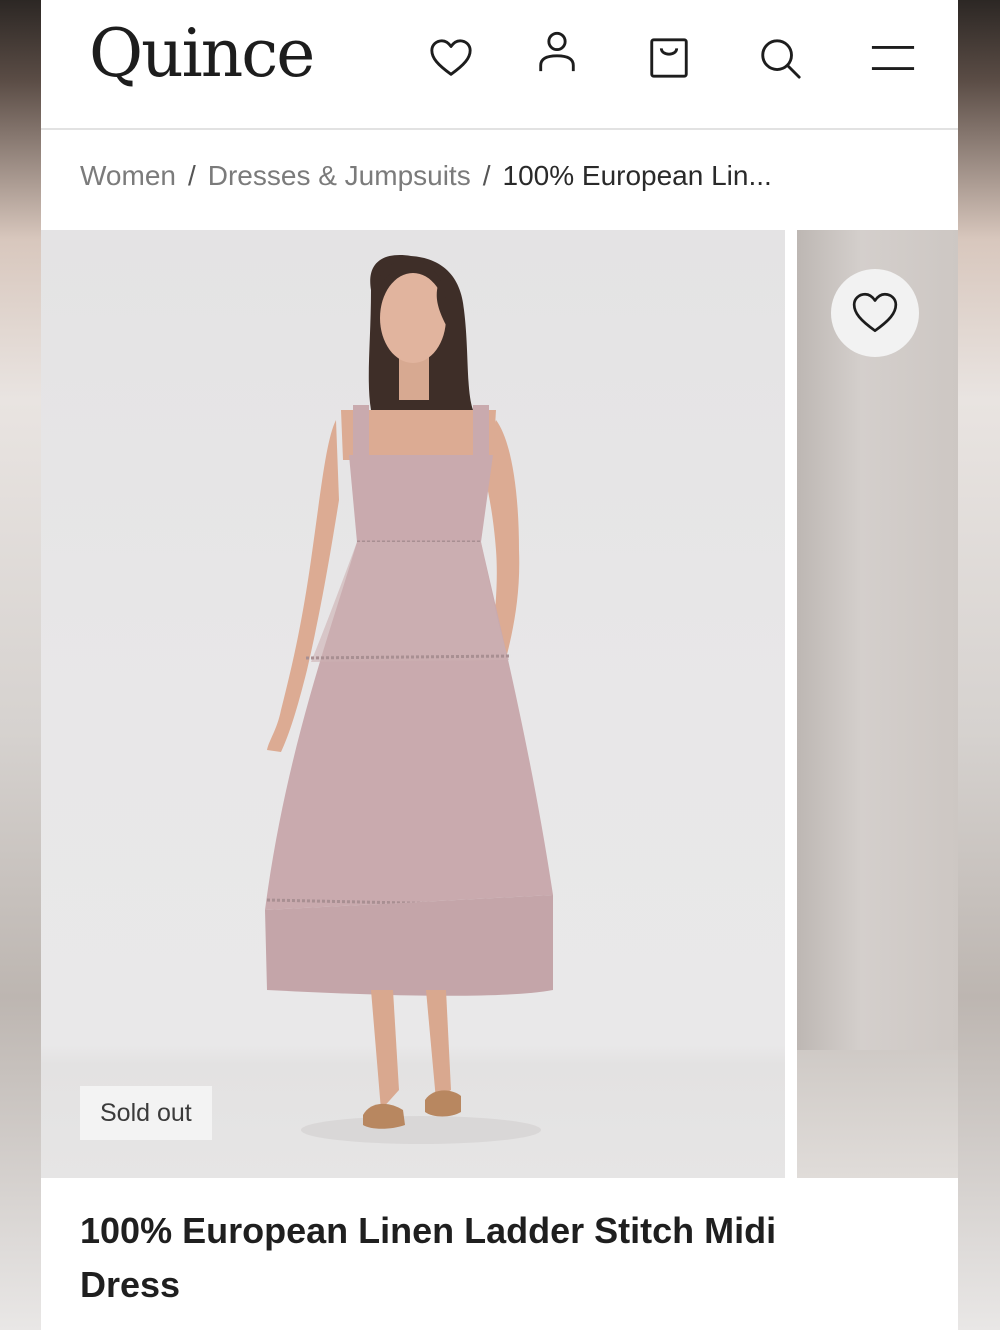 Image resolution: width=1000 pixels, height=1330 pixels. I want to click on sold-out-badge: Sold out, so click(146, 1113).